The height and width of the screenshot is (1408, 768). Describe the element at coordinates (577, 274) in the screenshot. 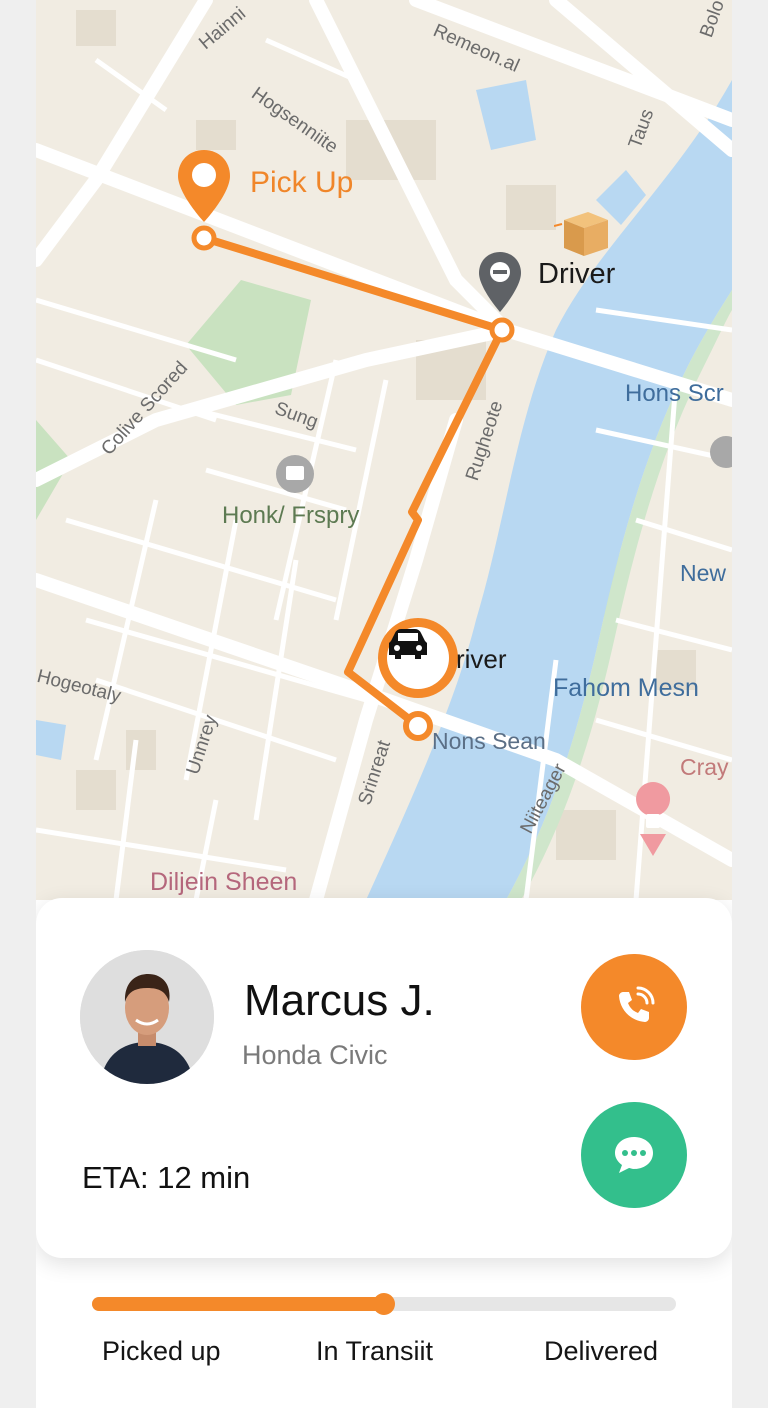

I see `driver-label: Driver` at that location.